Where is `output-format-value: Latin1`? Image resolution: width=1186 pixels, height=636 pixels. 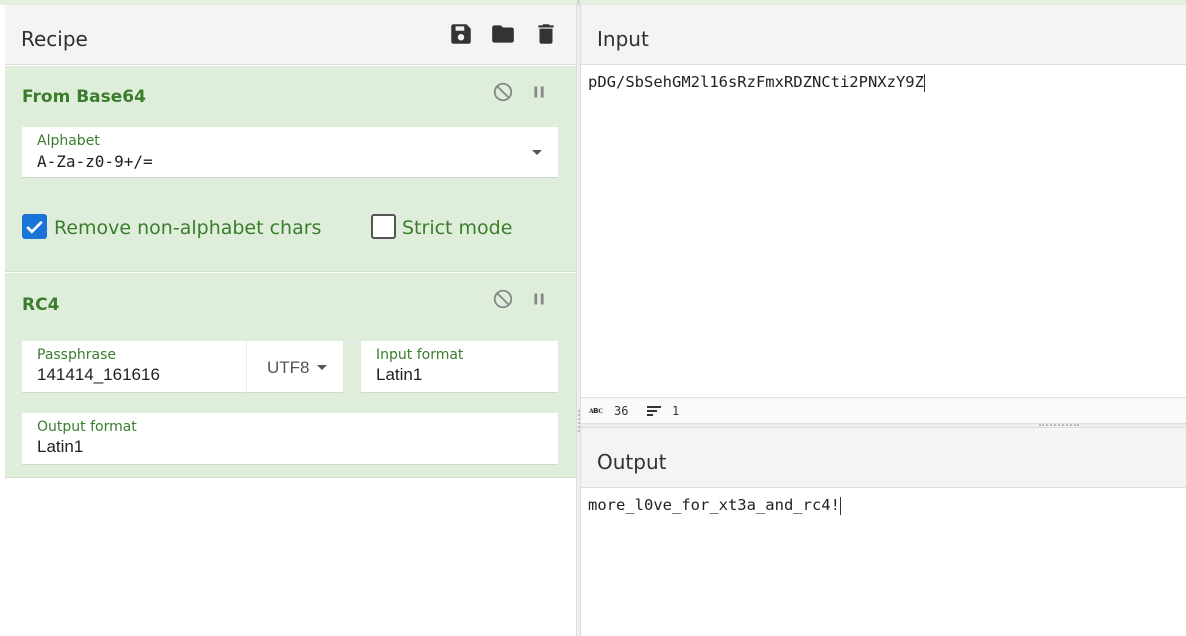 output-format-value: Latin1 is located at coordinates (60, 446).